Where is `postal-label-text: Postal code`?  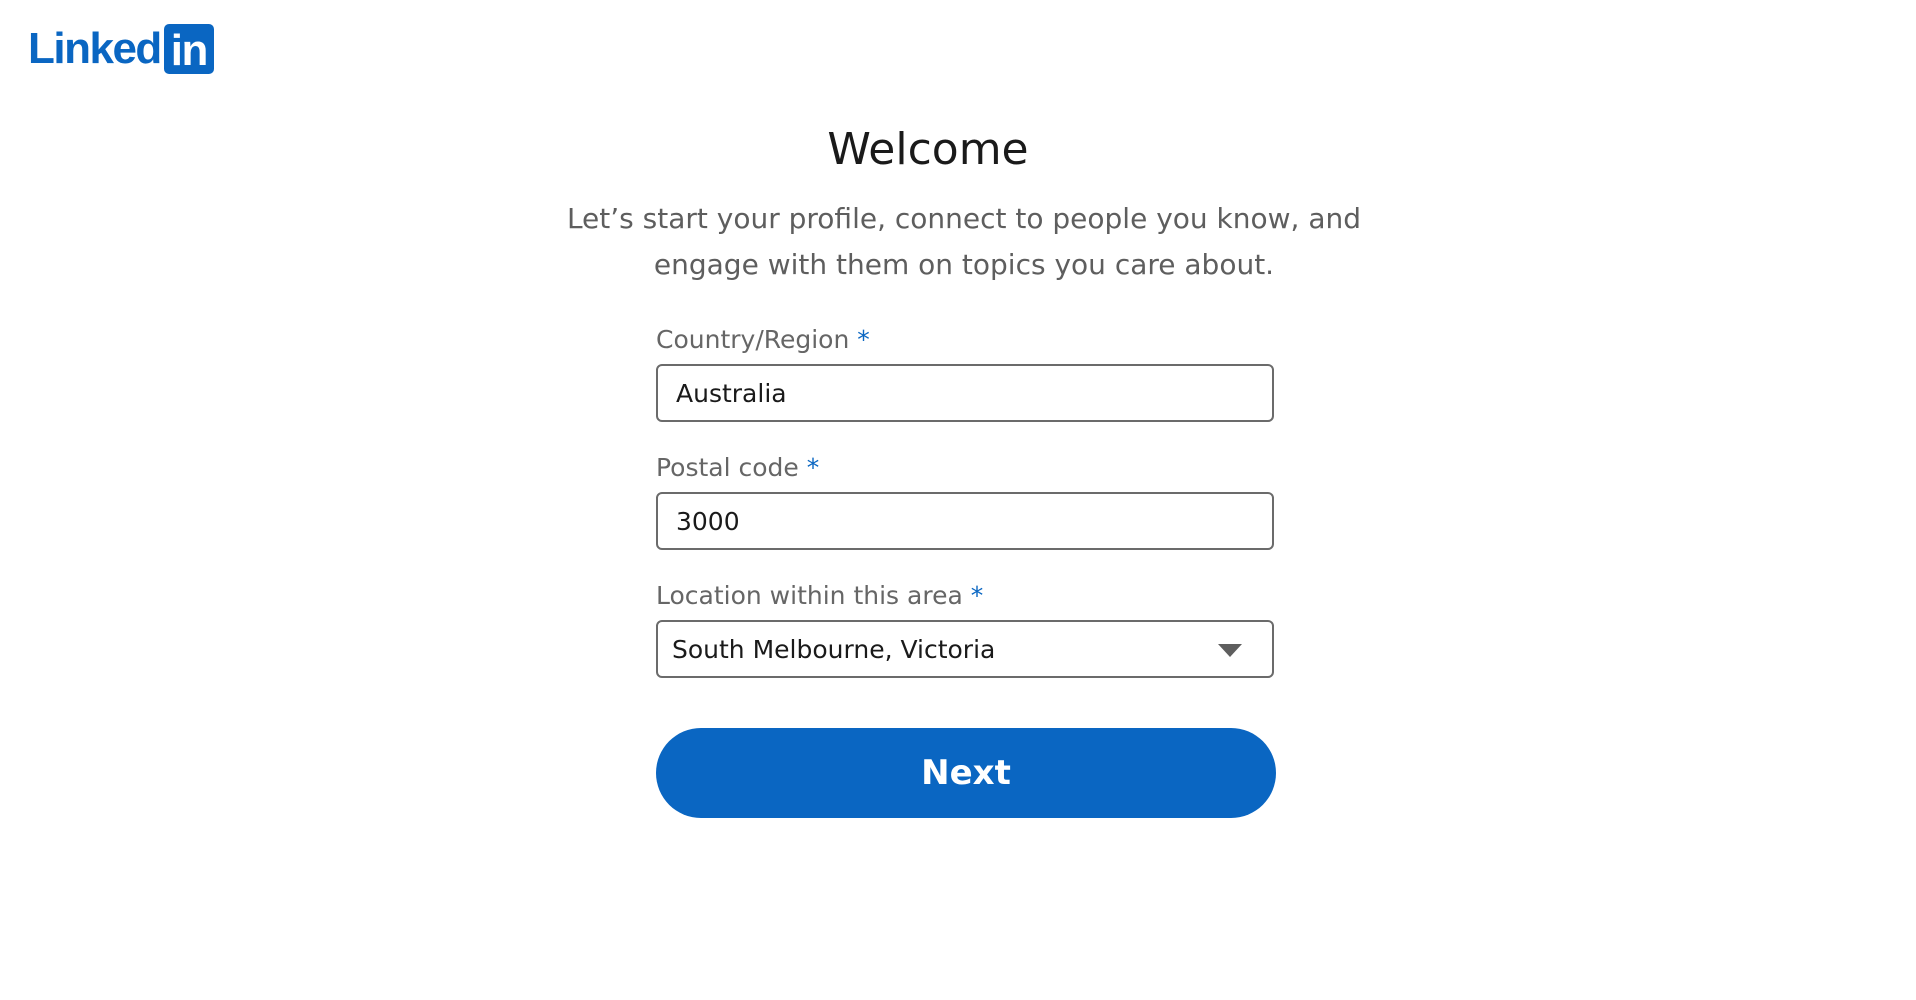
postal-label-text: Postal code is located at coordinates (727, 467).